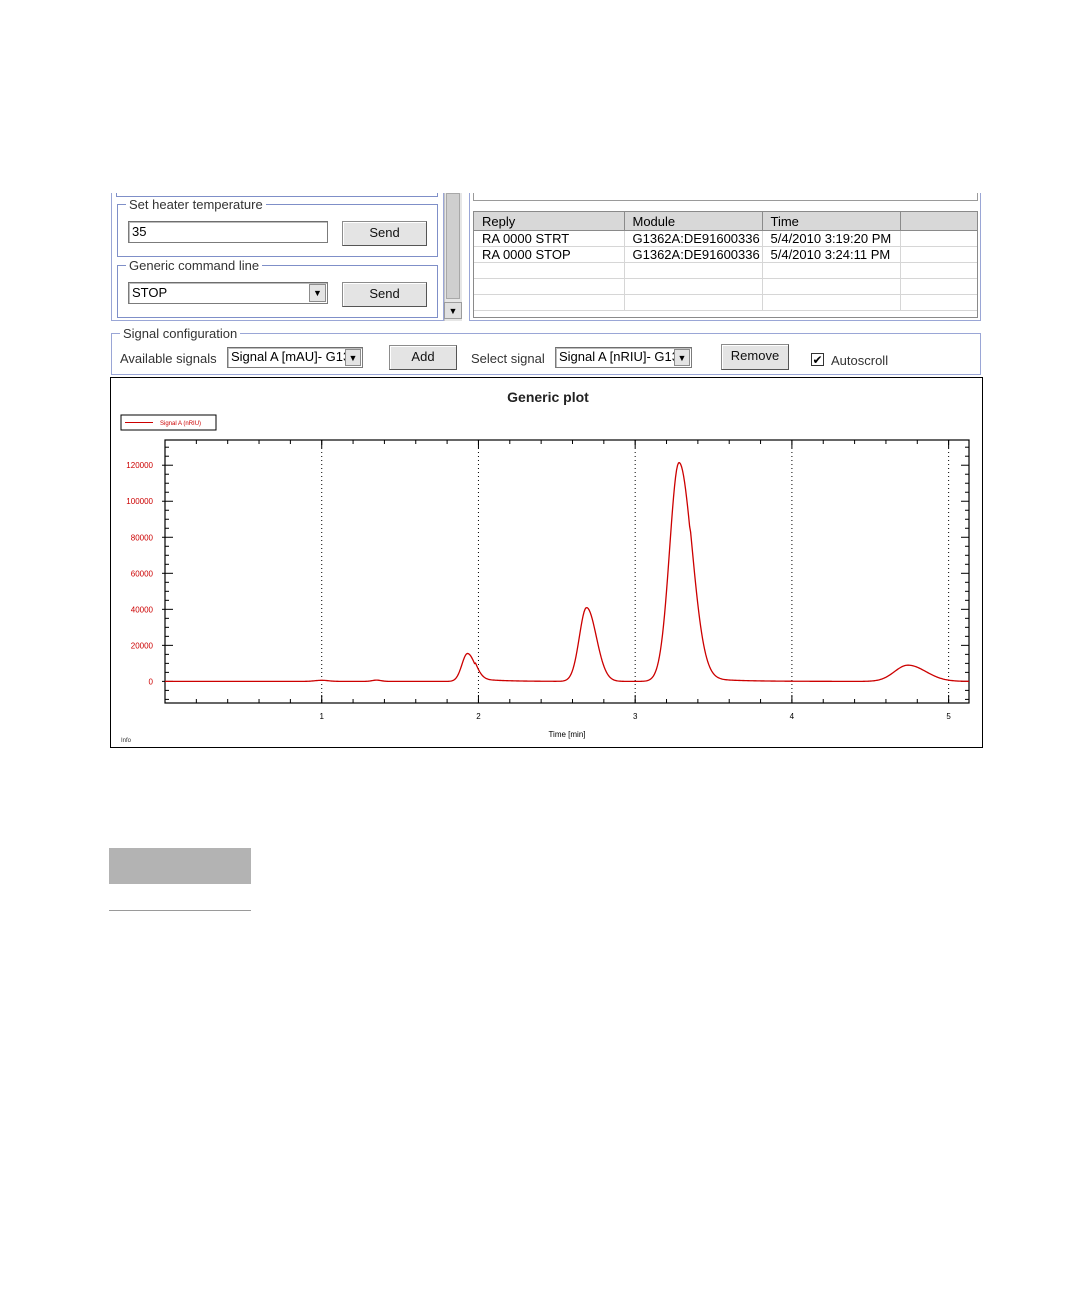 This screenshot has height=1296, width=1080. I want to click on heater-group-label: Set heater temperature, so click(196, 205).